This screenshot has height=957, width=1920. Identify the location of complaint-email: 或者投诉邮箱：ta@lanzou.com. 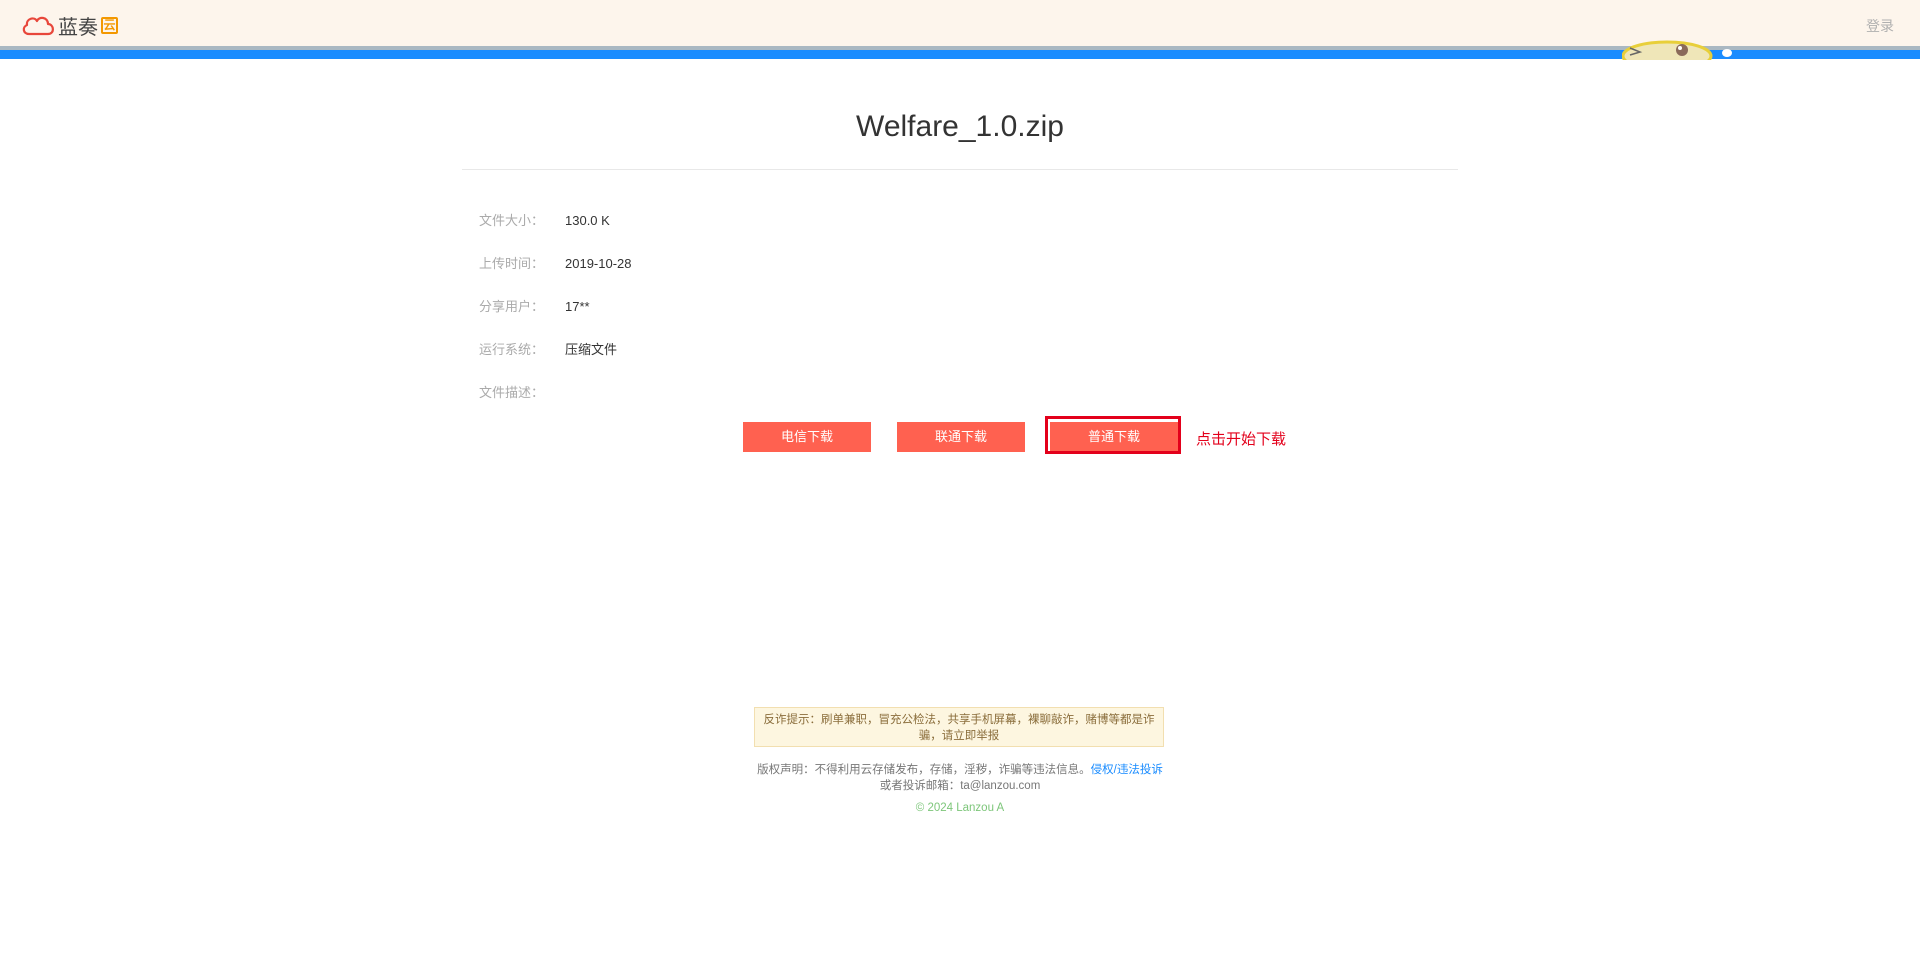
(960, 786).